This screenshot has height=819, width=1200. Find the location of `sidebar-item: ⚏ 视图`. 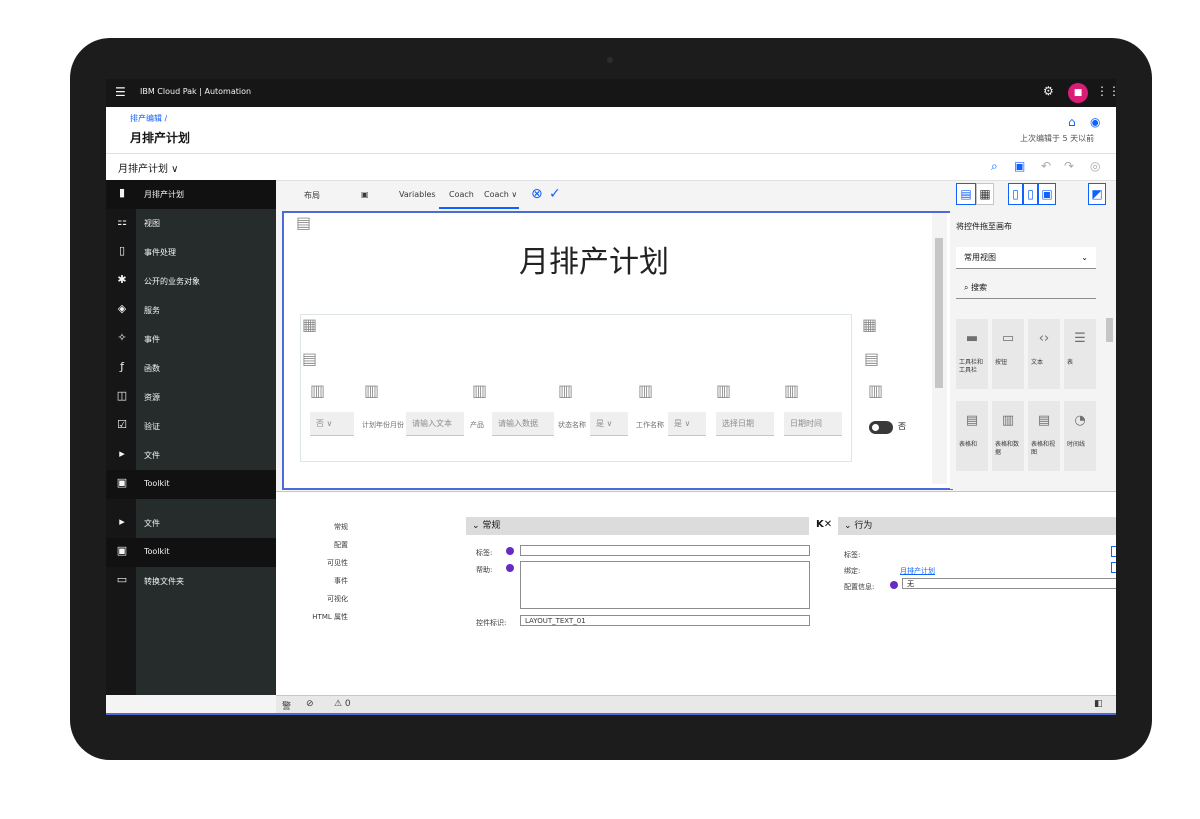

sidebar-item: ⚏ 视图 is located at coordinates (191, 223).